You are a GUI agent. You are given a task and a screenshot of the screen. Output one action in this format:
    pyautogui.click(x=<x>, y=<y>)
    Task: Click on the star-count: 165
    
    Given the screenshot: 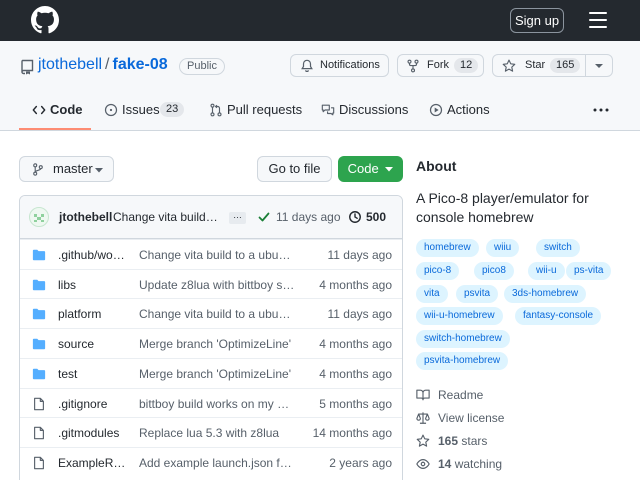 What is the action you would take?
    pyautogui.click(x=565, y=65)
    